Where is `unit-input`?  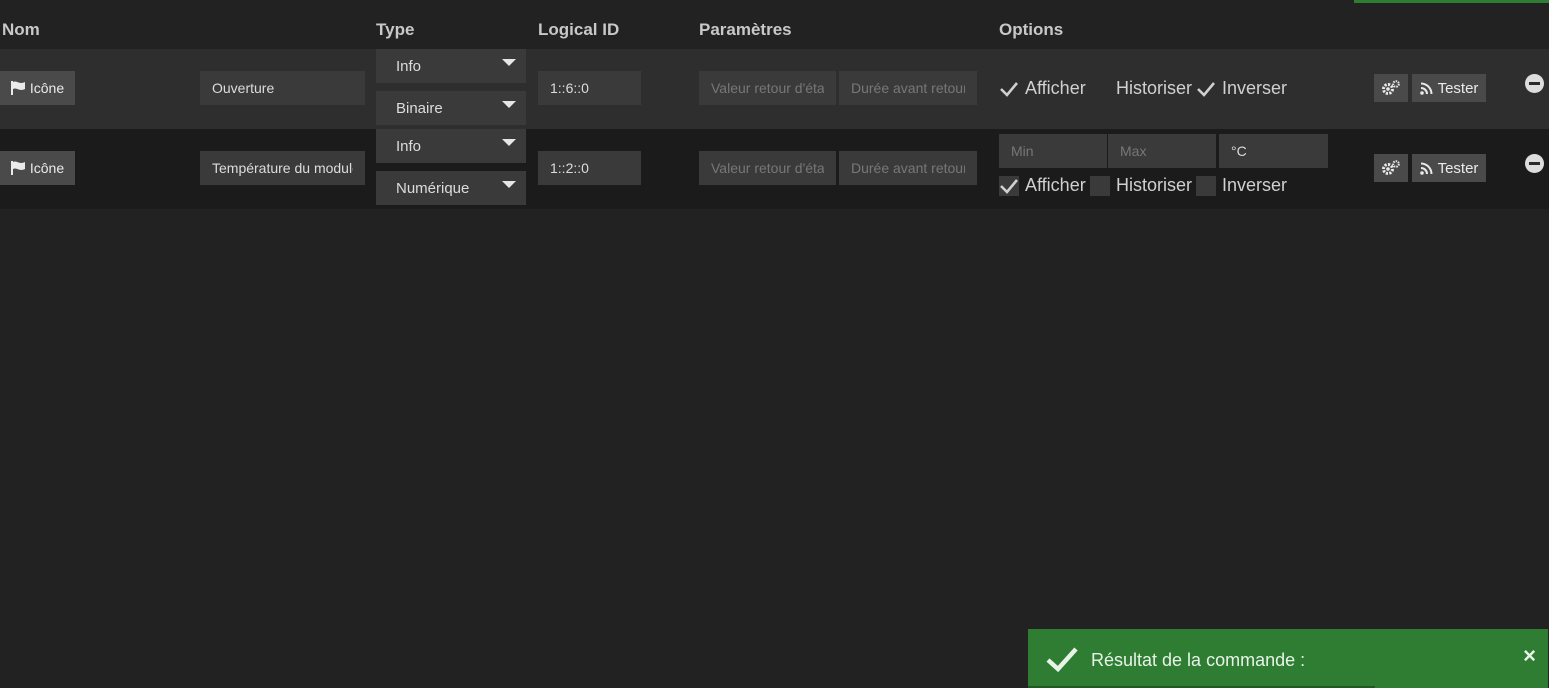 unit-input is located at coordinates (1273, 151).